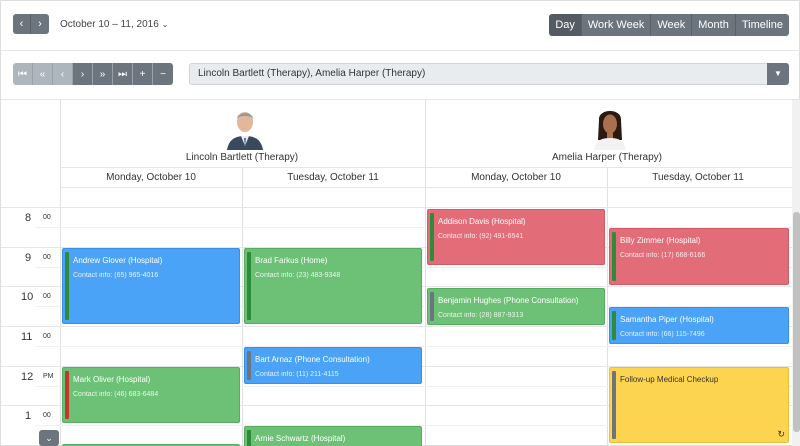 The image size is (800, 446). I want to click on appointment-contact: Contact info: (11) 211-4115, so click(297, 374).